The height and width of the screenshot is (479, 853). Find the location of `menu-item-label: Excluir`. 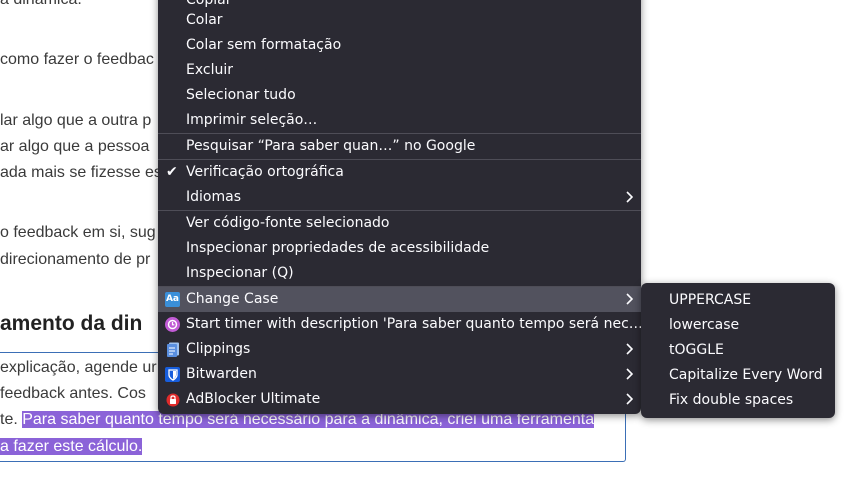

menu-item-label: Excluir is located at coordinates (209, 70).